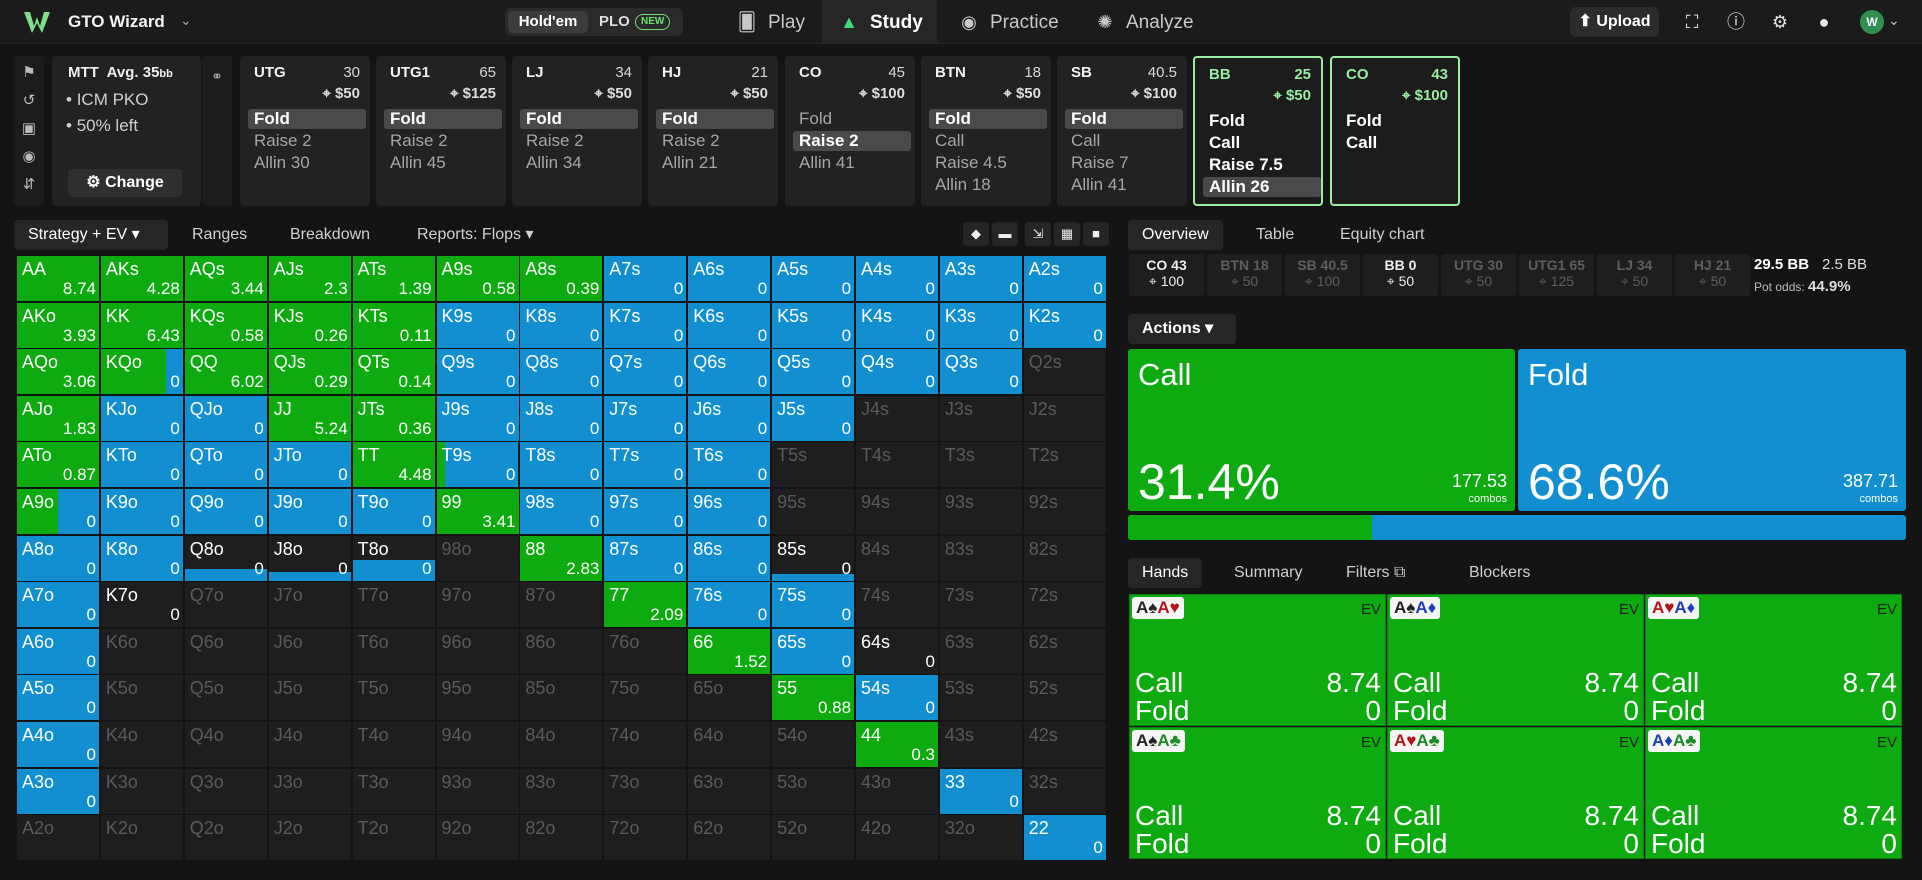 This screenshot has height=880, width=1922. What do you see at coordinates (394, 279) in the screenshot?
I see `range-cell-ATs: ATs 1.39` at bounding box center [394, 279].